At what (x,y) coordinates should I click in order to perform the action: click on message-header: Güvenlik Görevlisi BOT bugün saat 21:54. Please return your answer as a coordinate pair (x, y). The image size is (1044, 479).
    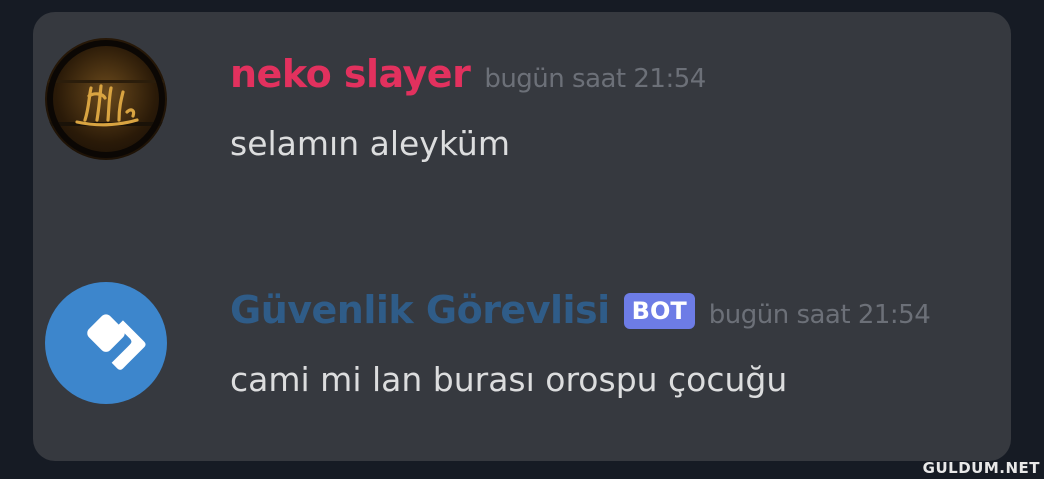
    Looking at the image, I should click on (580, 310).